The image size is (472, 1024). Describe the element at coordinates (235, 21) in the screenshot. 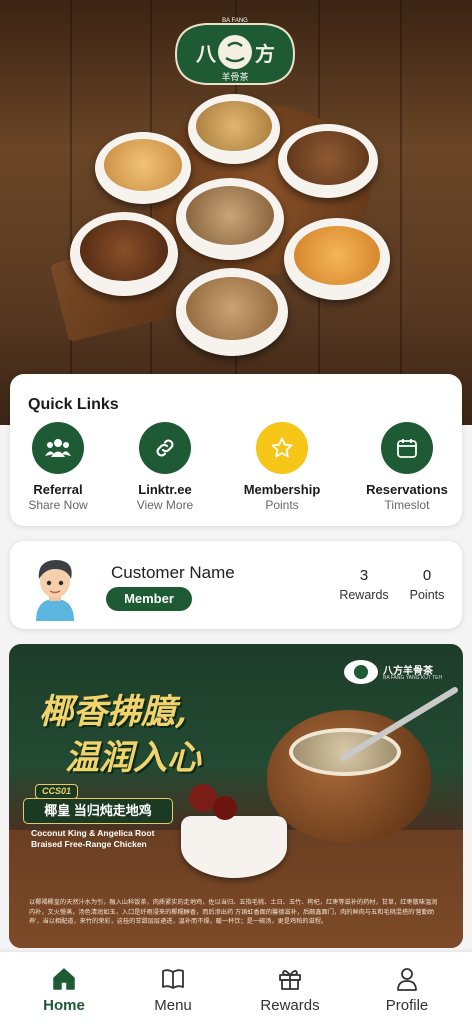

I see `svg-text: BA FANG` at that location.